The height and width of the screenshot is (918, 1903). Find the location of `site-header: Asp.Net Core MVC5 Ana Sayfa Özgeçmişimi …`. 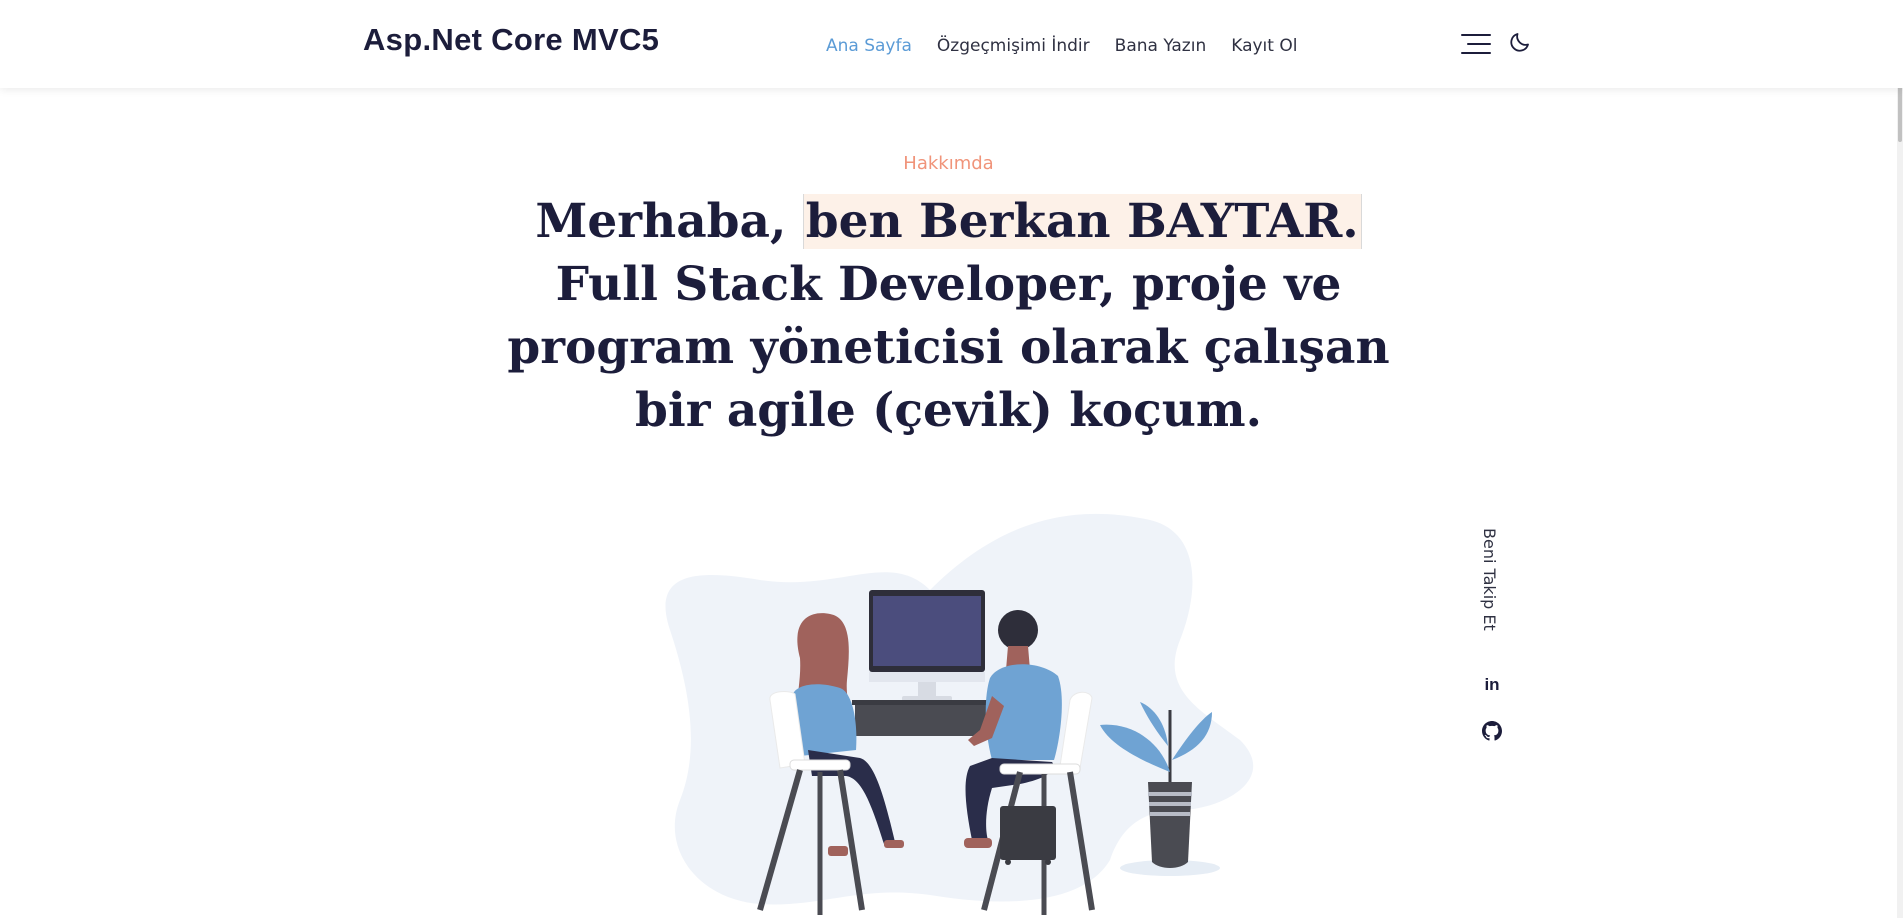

site-header: Asp.Net Core MVC5 Ana Sayfa Özgeçmişimi … is located at coordinates (951, 44).